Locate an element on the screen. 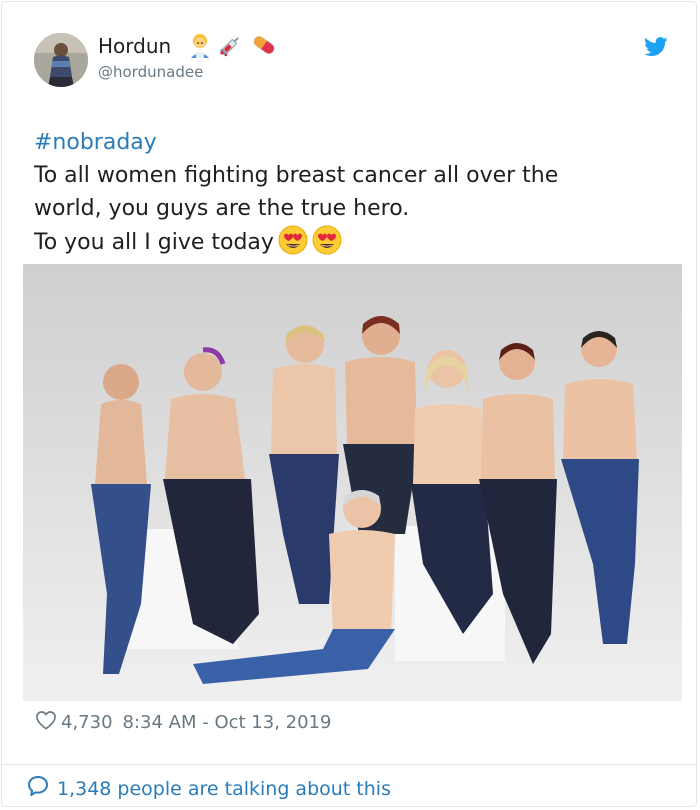 The width and height of the screenshot is (700, 810). tweet-line-3-text: To you all I give today is located at coordinates (154, 242).